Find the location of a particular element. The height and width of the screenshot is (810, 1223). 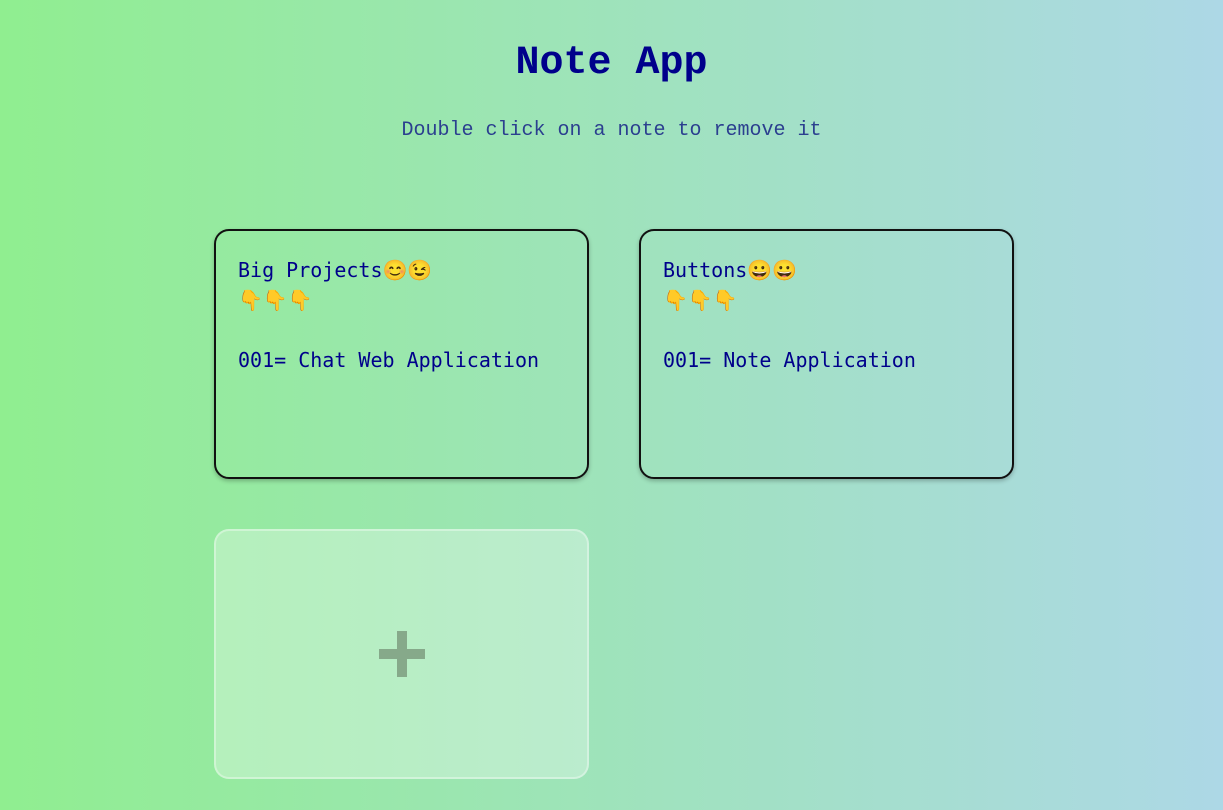

note-card: Buttons😀😀 👇👇👇 001= Note Application is located at coordinates (826, 354).